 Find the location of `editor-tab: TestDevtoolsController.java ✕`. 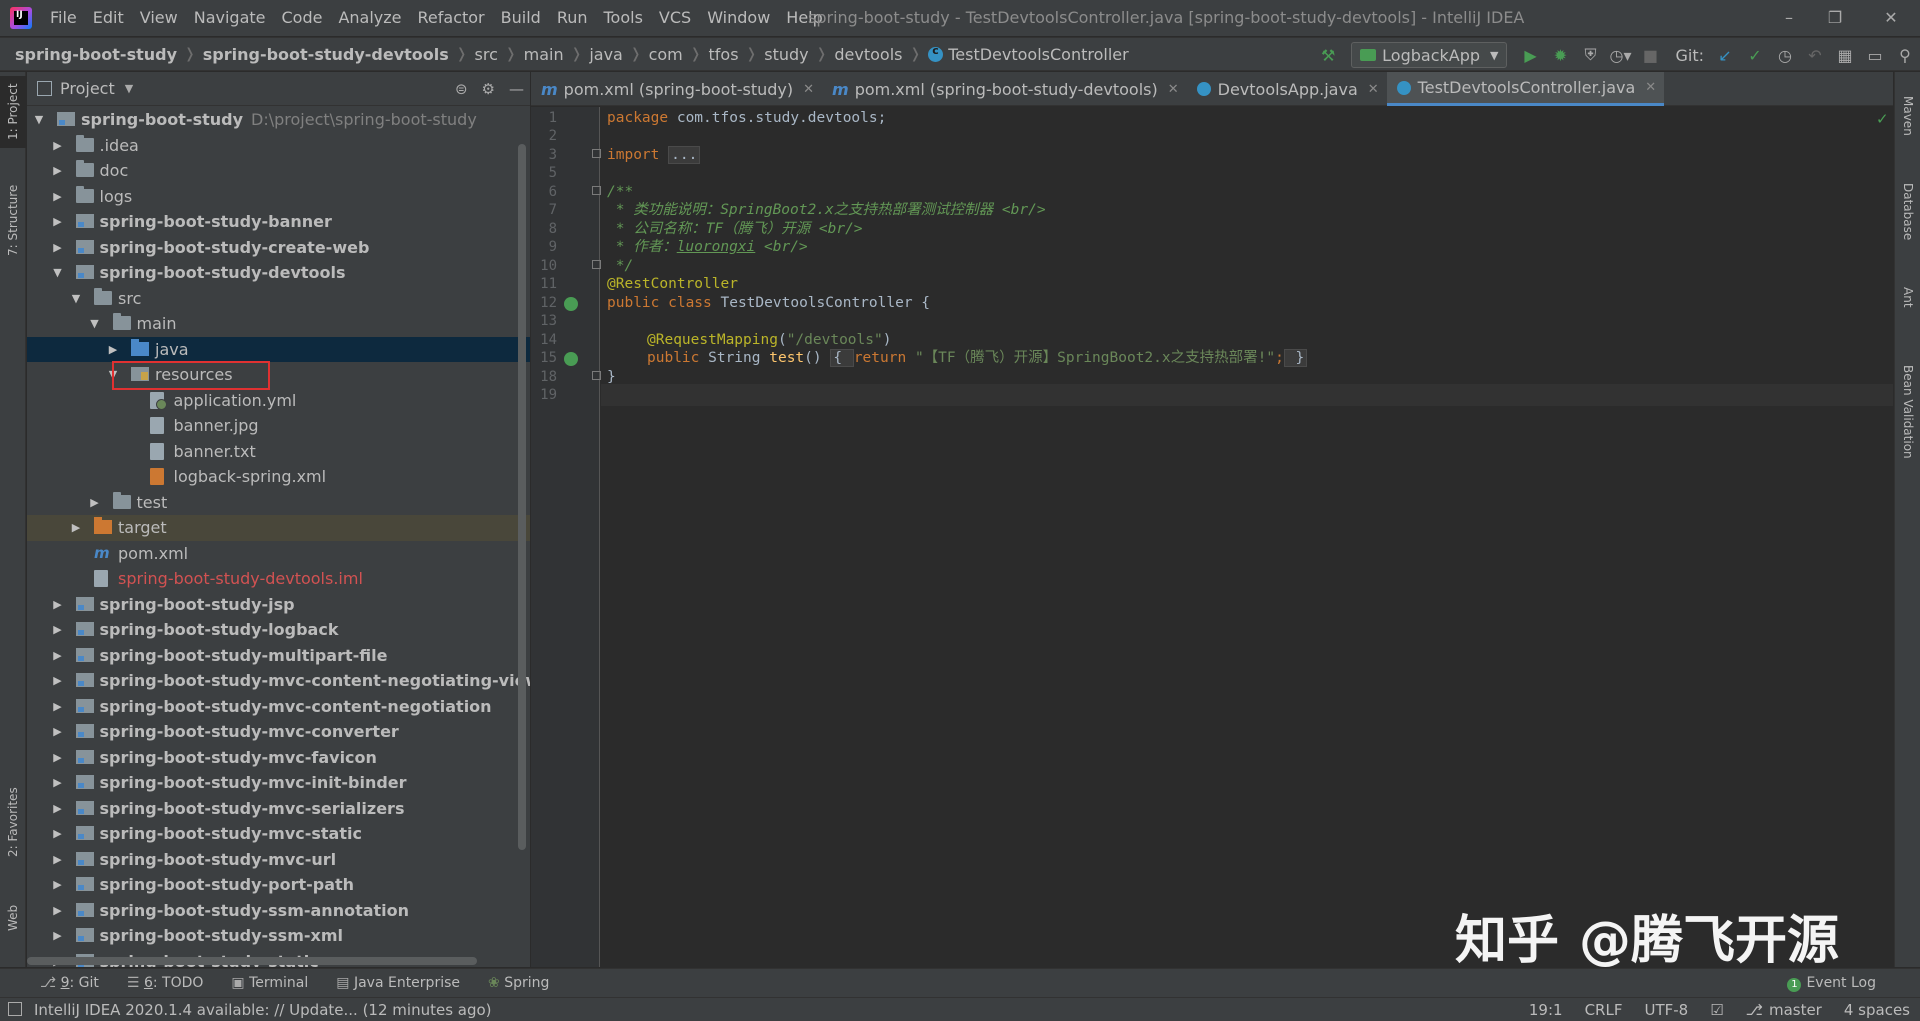

editor-tab: TestDevtoolsController.java ✕ is located at coordinates (1525, 89).